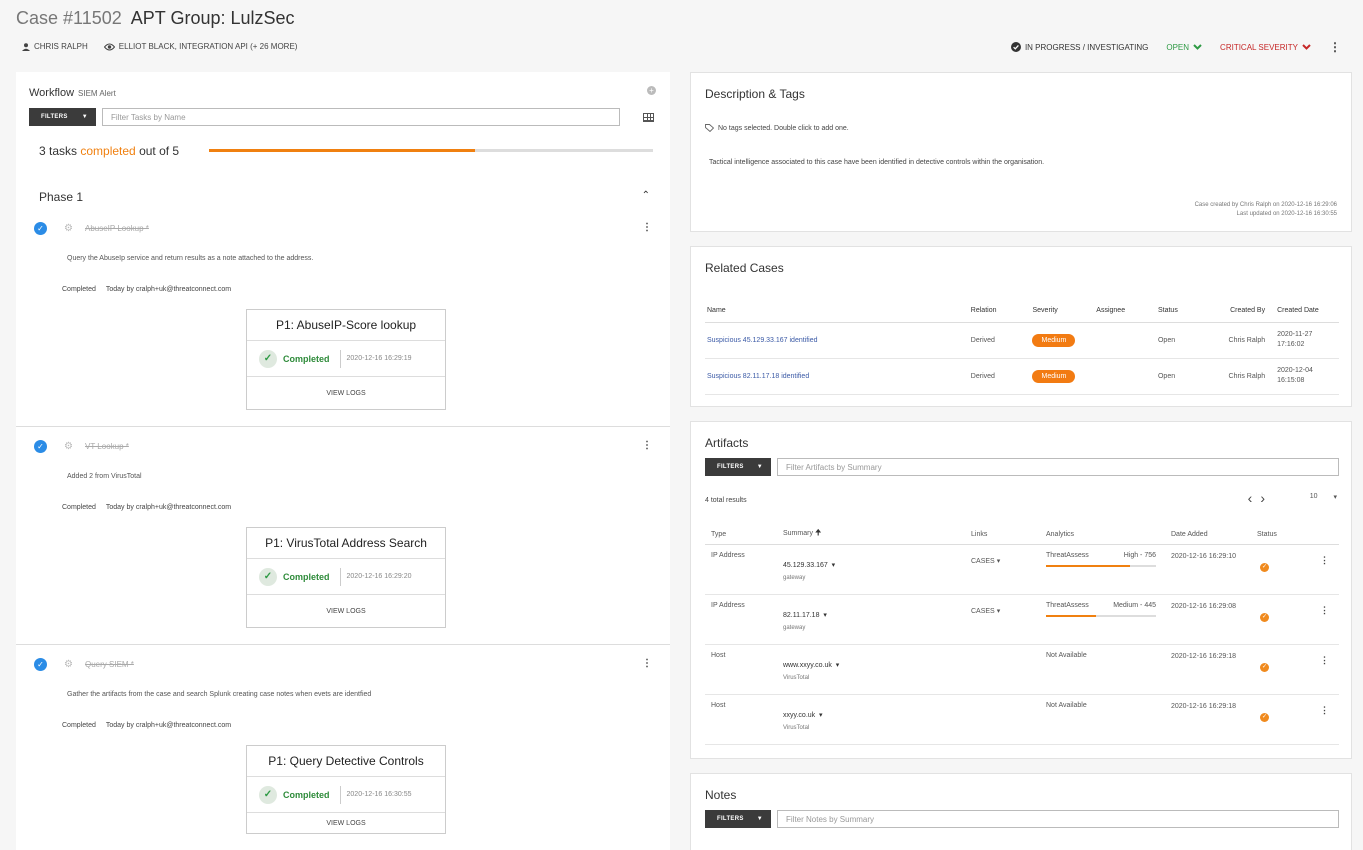 The width and height of the screenshot is (1363, 850). I want to click on artifact-filters-button: FILTERS ▼, so click(738, 467).